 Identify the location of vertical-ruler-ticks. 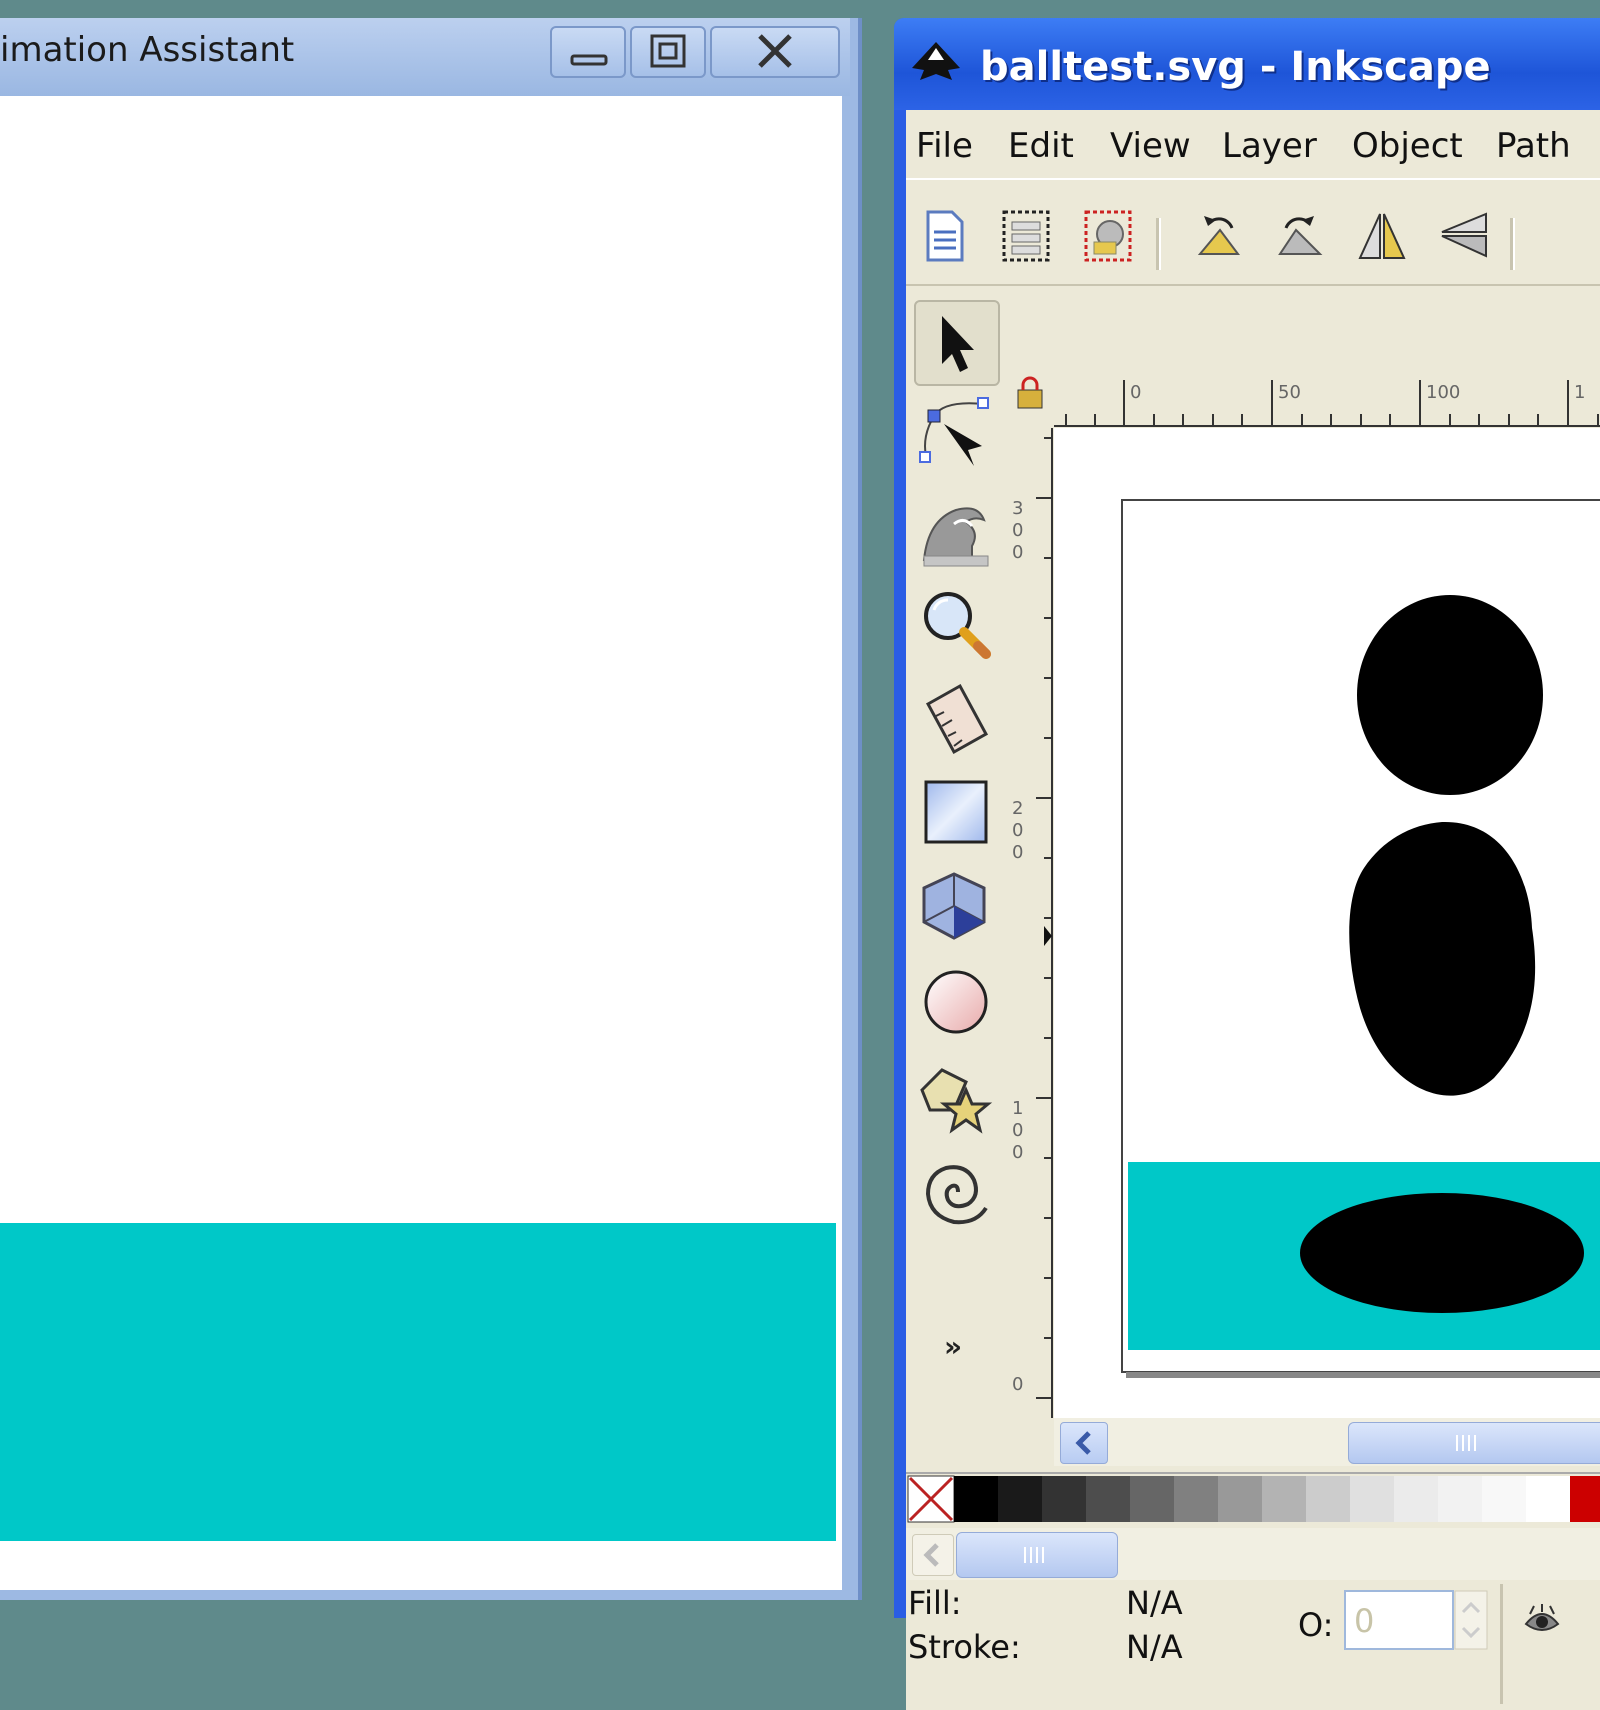
(1044, 923).